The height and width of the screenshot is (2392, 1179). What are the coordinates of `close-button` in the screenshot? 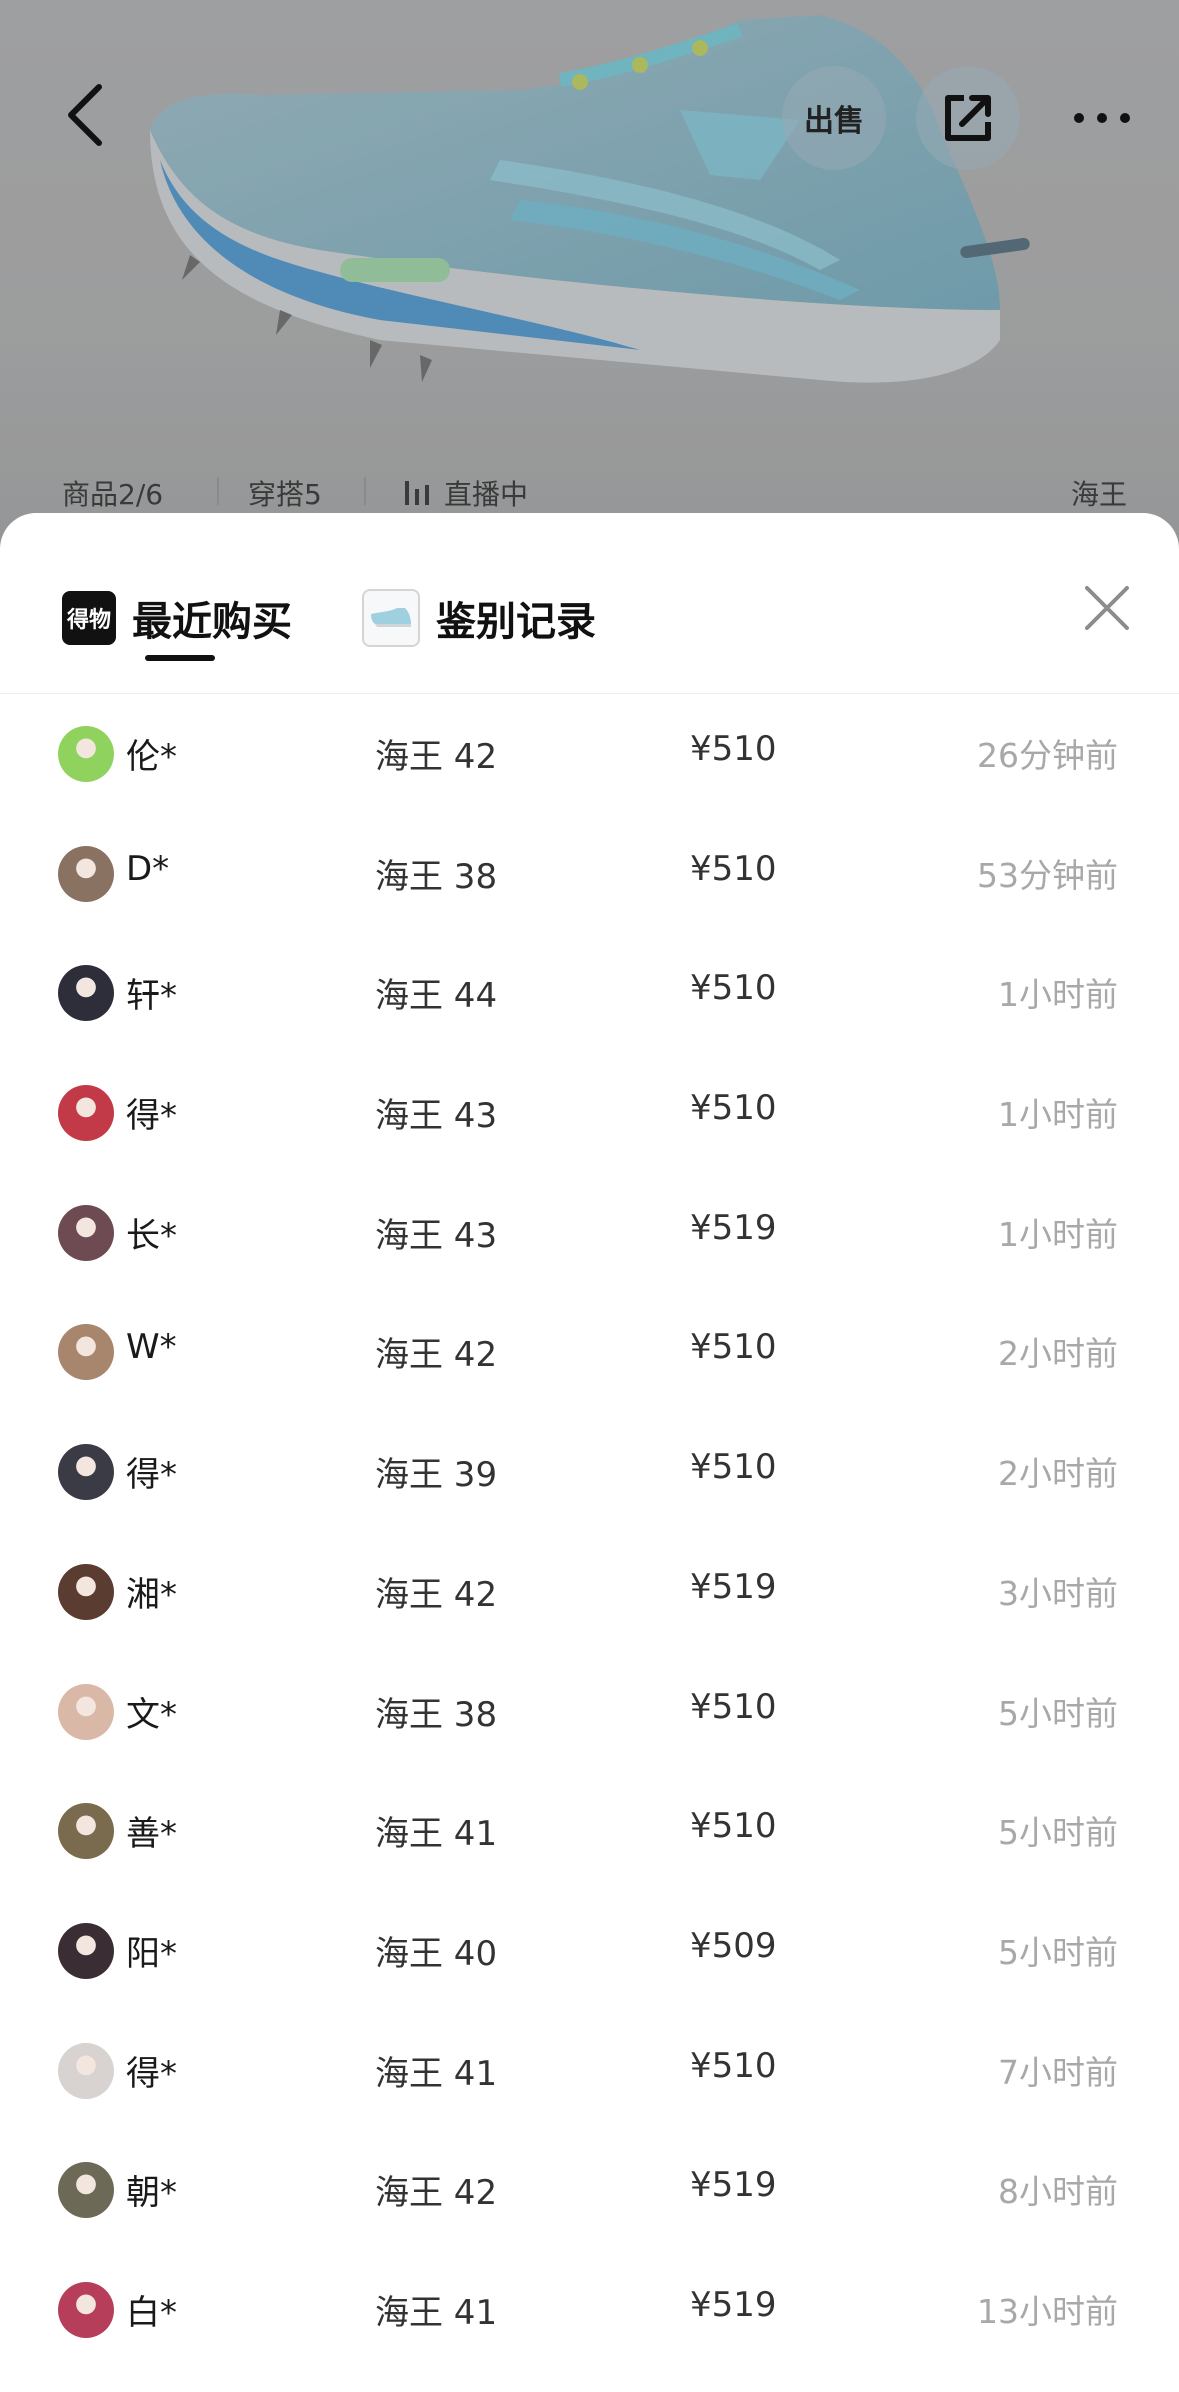 It's located at (1107, 608).